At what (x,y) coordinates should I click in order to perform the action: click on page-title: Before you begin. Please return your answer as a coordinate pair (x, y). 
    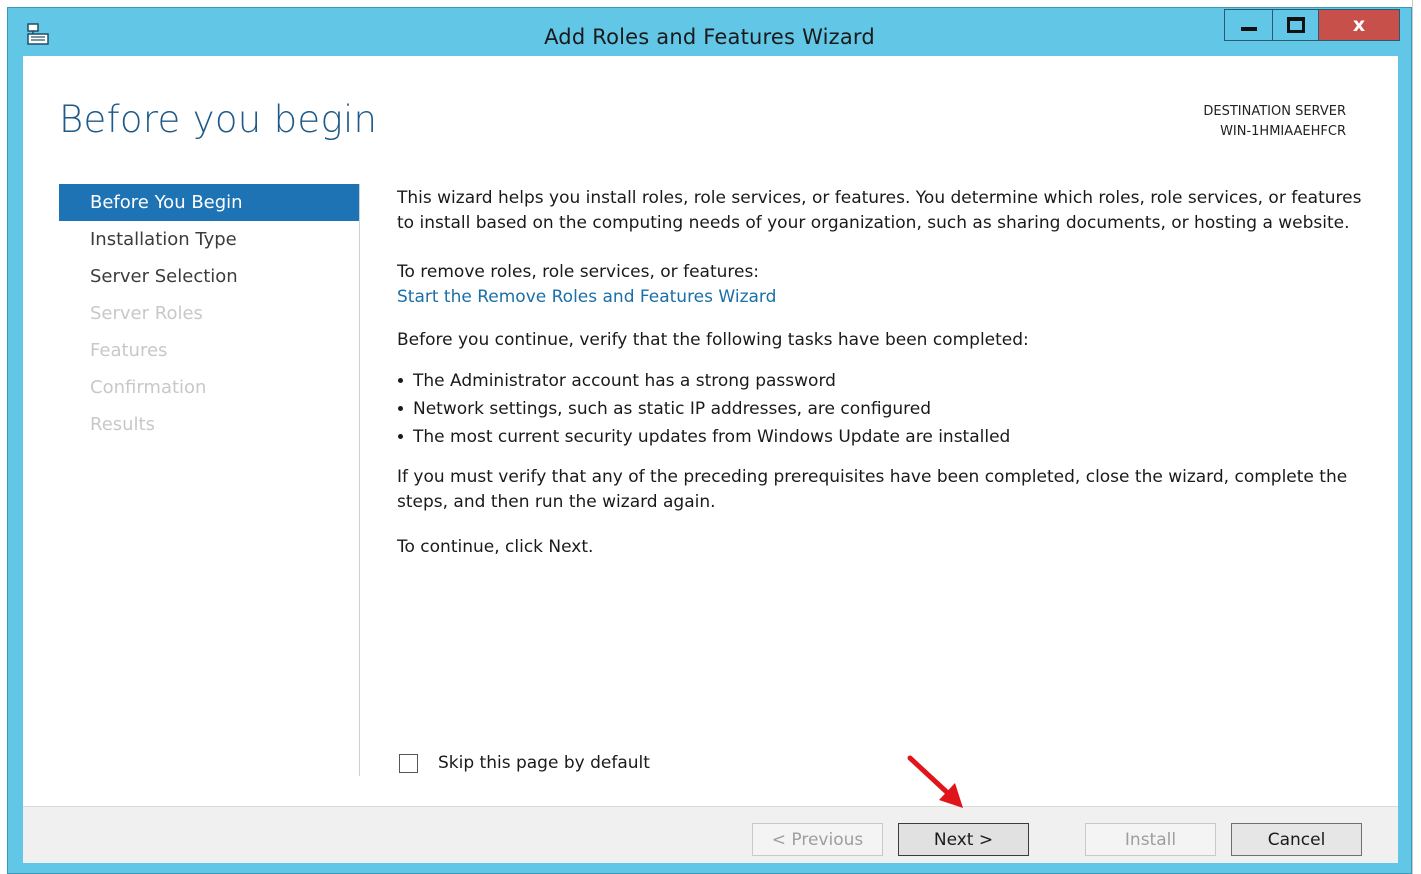
    Looking at the image, I should click on (218, 119).